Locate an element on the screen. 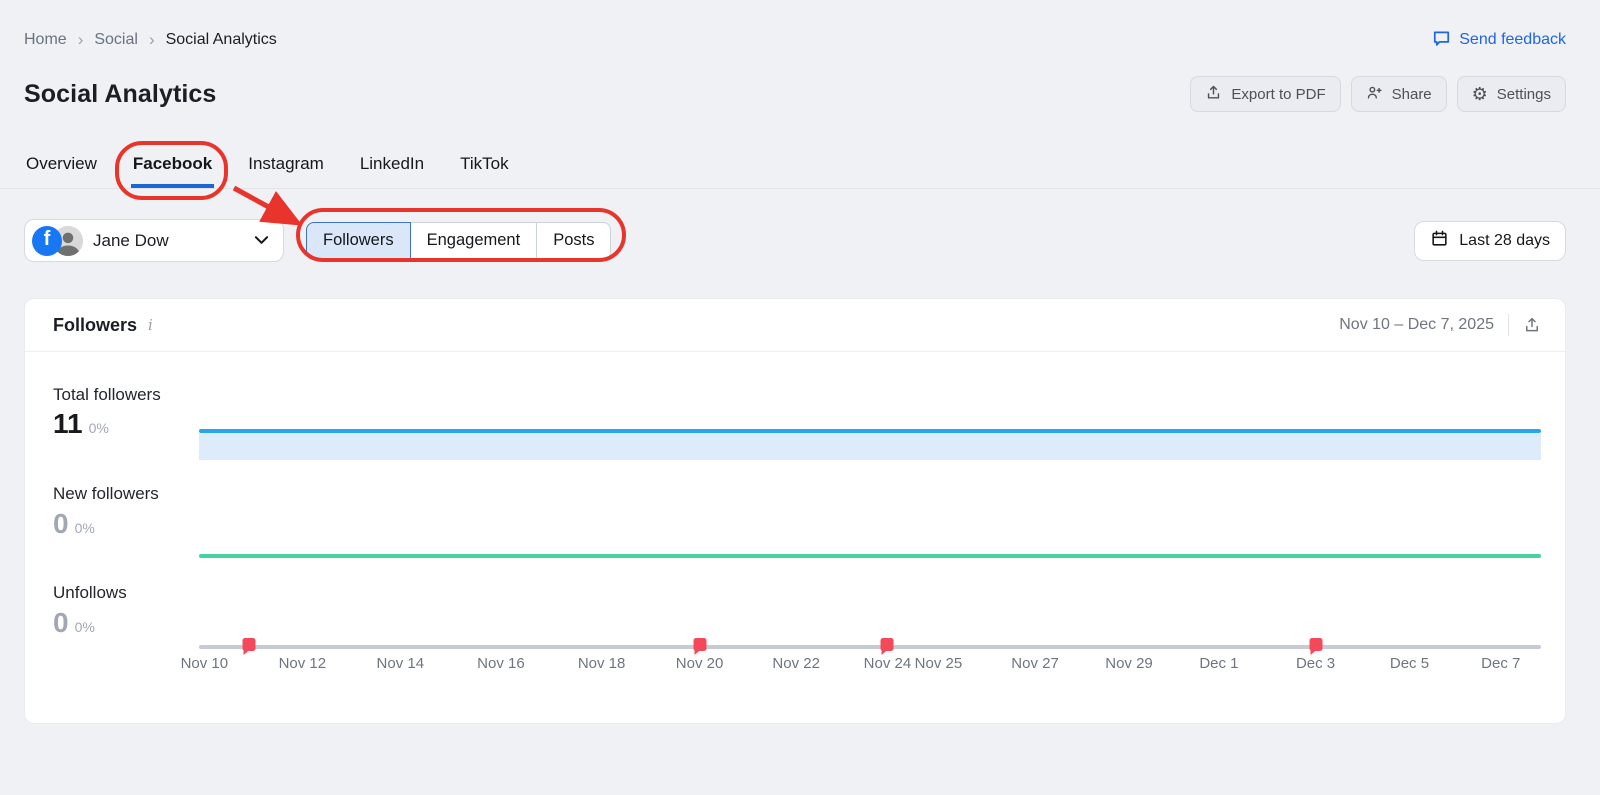  card-header-right: Nov 10 – Dec 7, 2025 is located at coordinates (1440, 325).